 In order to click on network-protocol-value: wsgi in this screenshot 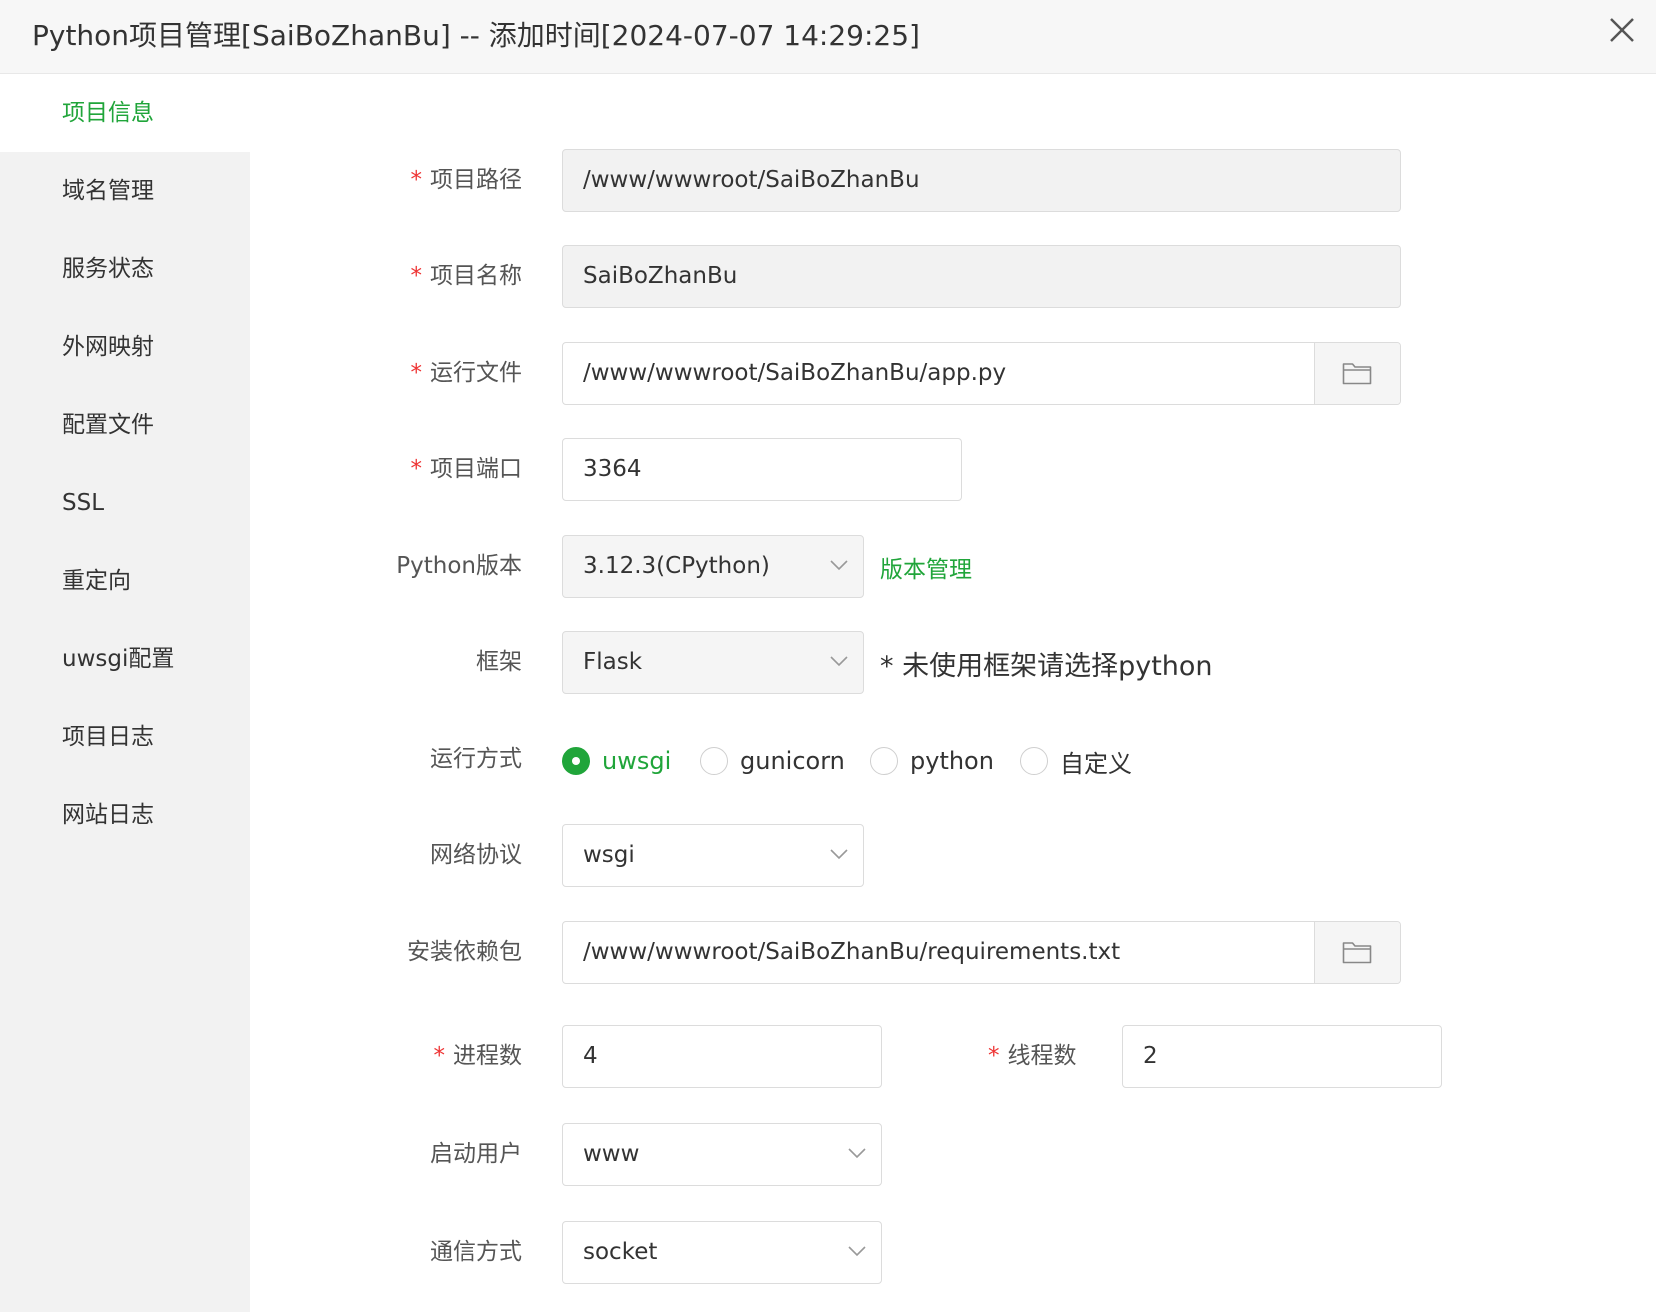, I will do `click(609, 855)`.